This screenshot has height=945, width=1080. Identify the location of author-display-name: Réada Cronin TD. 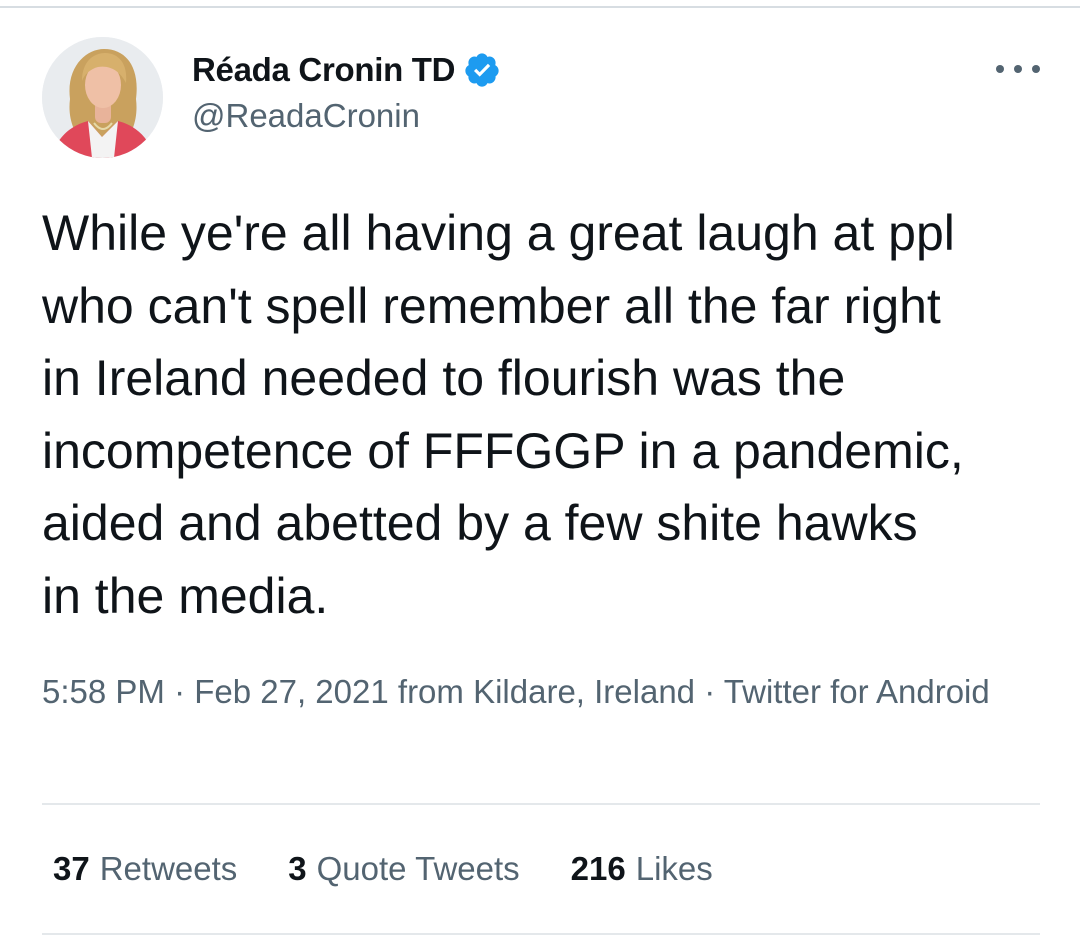
(324, 70).